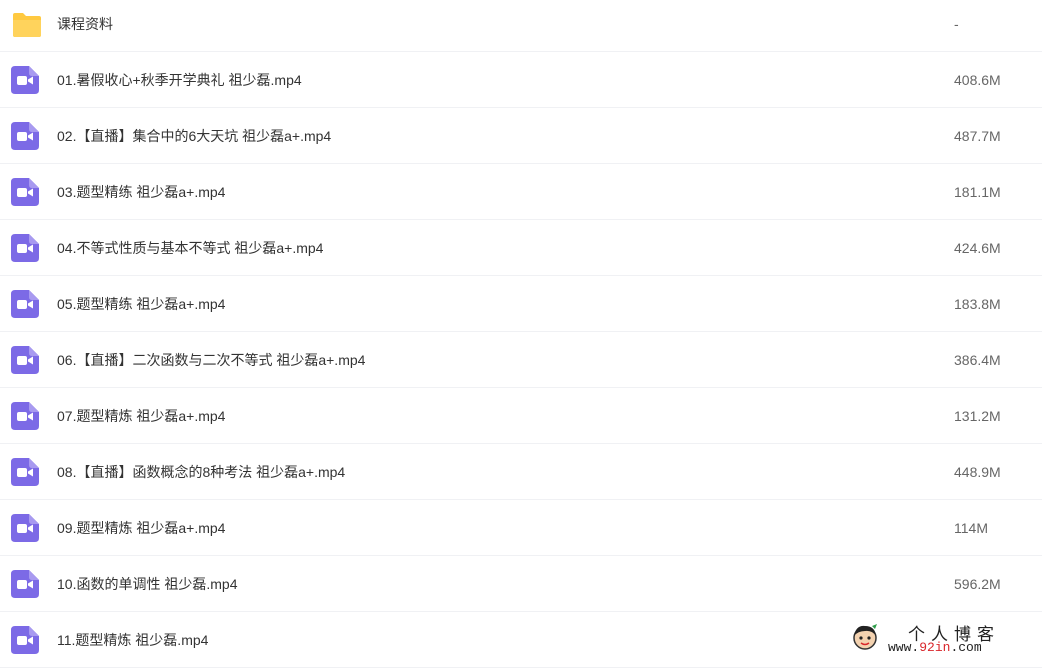 This screenshot has width=1042, height=668. What do you see at coordinates (956, 24) in the screenshot?
I see `folder-size: -` at bounding box center [956, 24].